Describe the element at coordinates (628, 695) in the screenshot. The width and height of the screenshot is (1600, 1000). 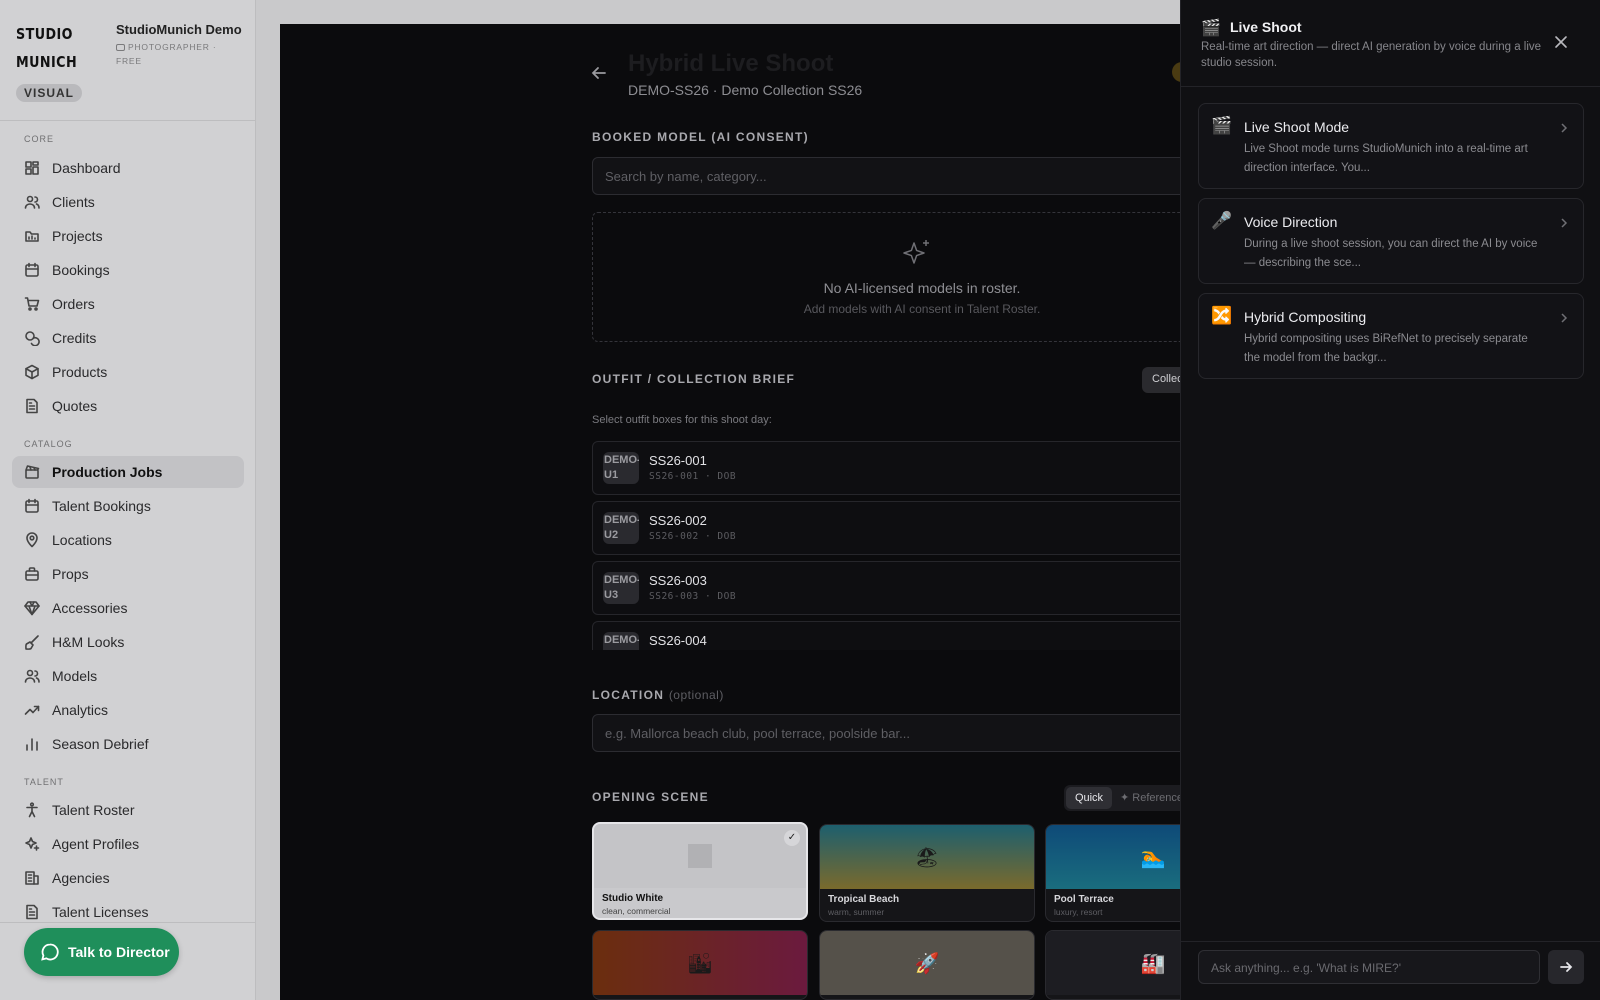
I see `location-label-text: LOCATION` at that location.